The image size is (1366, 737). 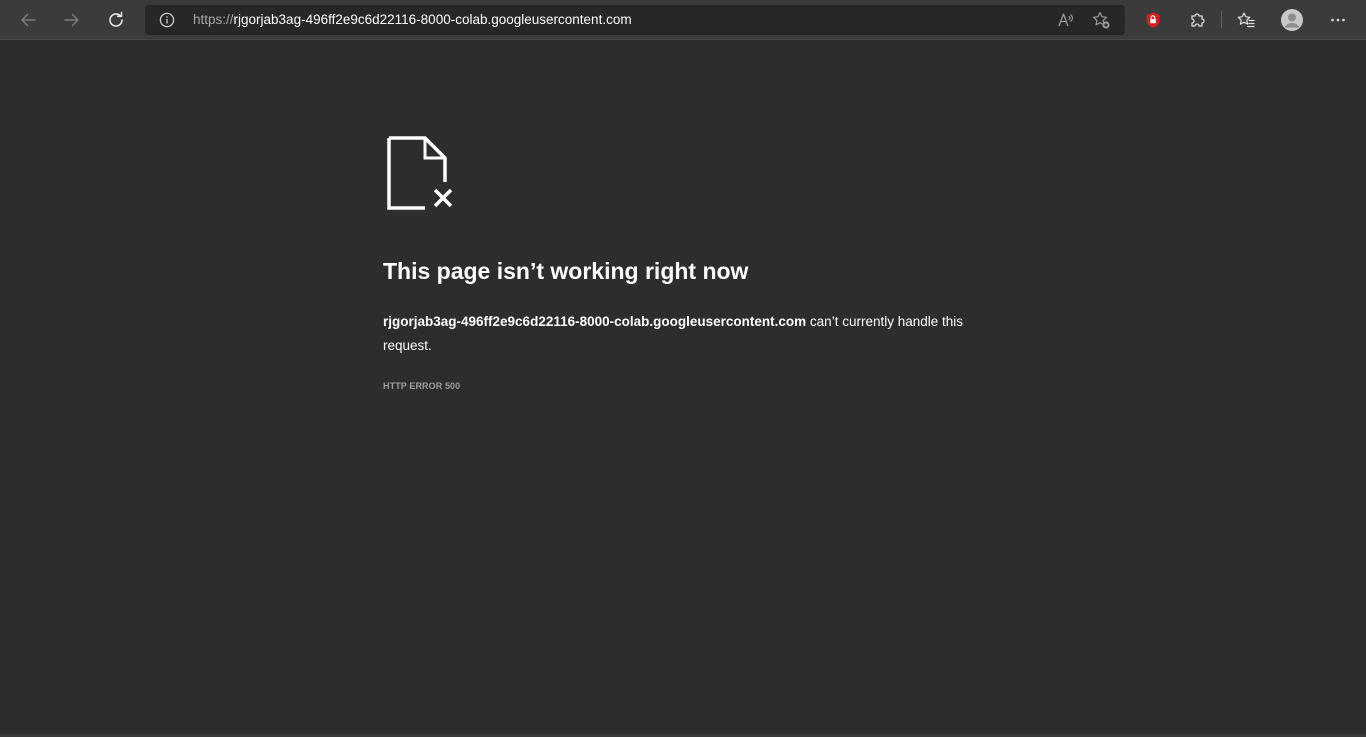 I want to click on forward-button, so click(x=72, y=20).